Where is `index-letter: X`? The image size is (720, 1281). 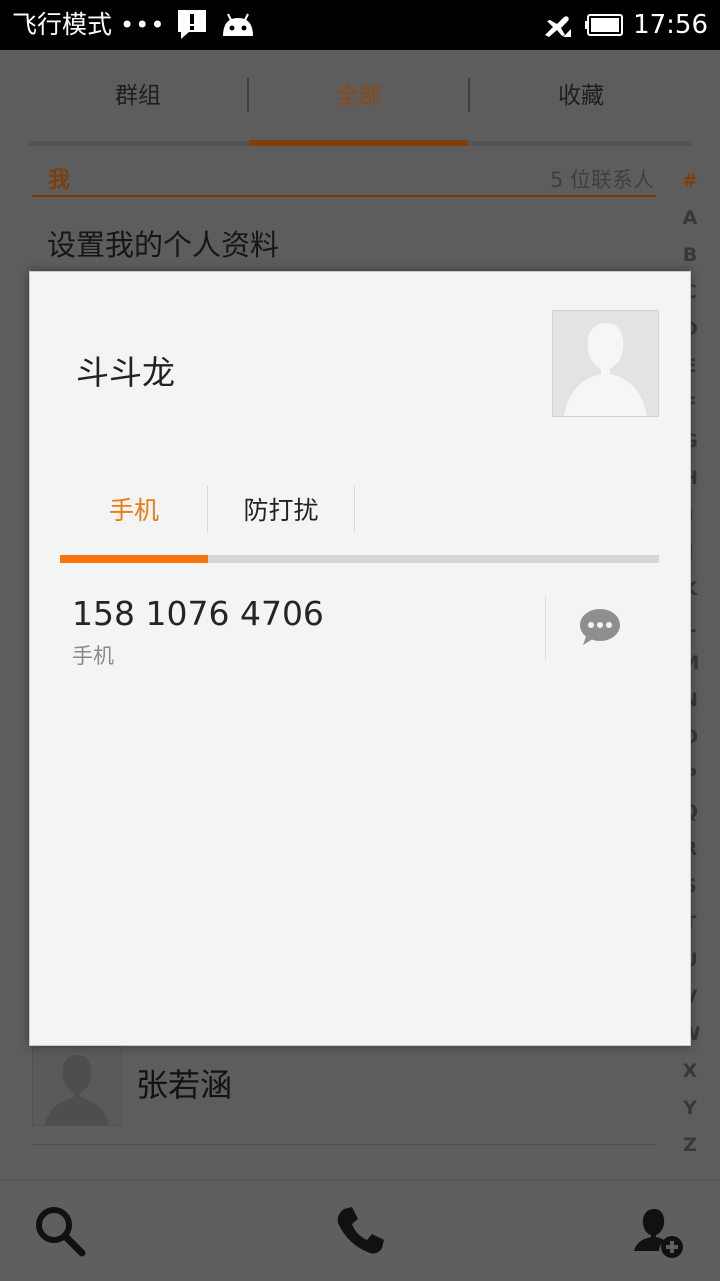 index-letter: X is located at coordinates (690, 1074).